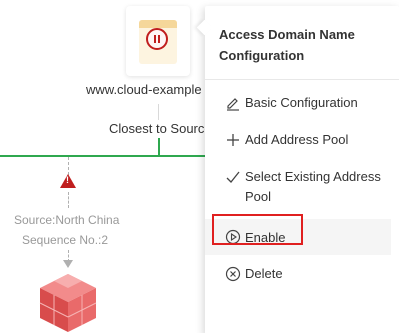 The image size is (399, 333). What do you see at coordinates (233, 177) in the screenshot?
I see `checkmark-icon` at bounding box center [233, 177].